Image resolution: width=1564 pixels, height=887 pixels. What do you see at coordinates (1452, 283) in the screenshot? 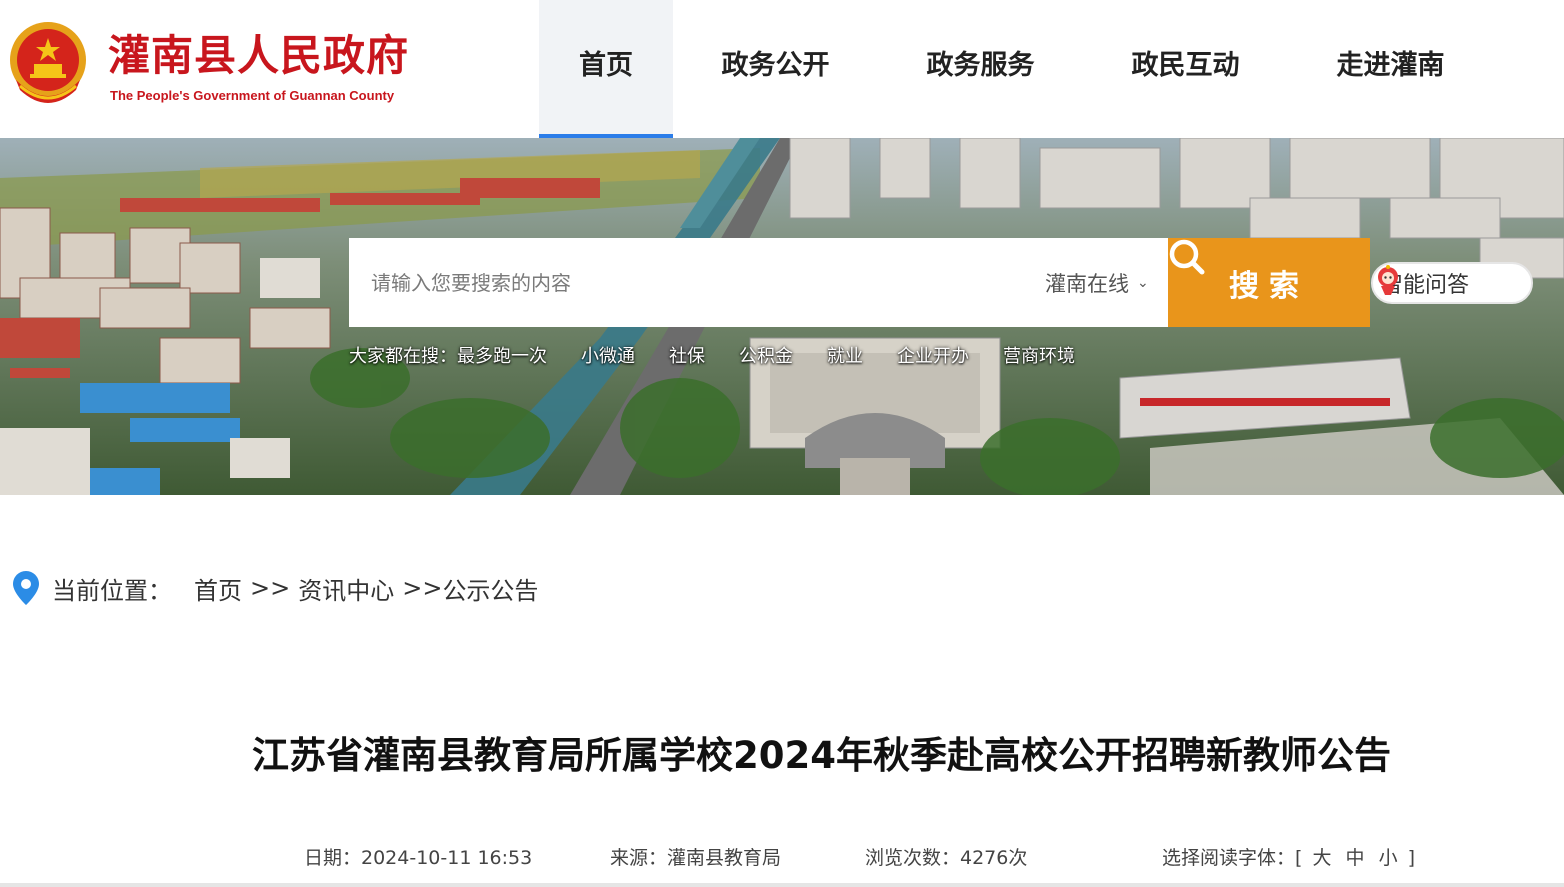
I see `ai-qa-button: 智能问答` at bounding box center [1452, 283].